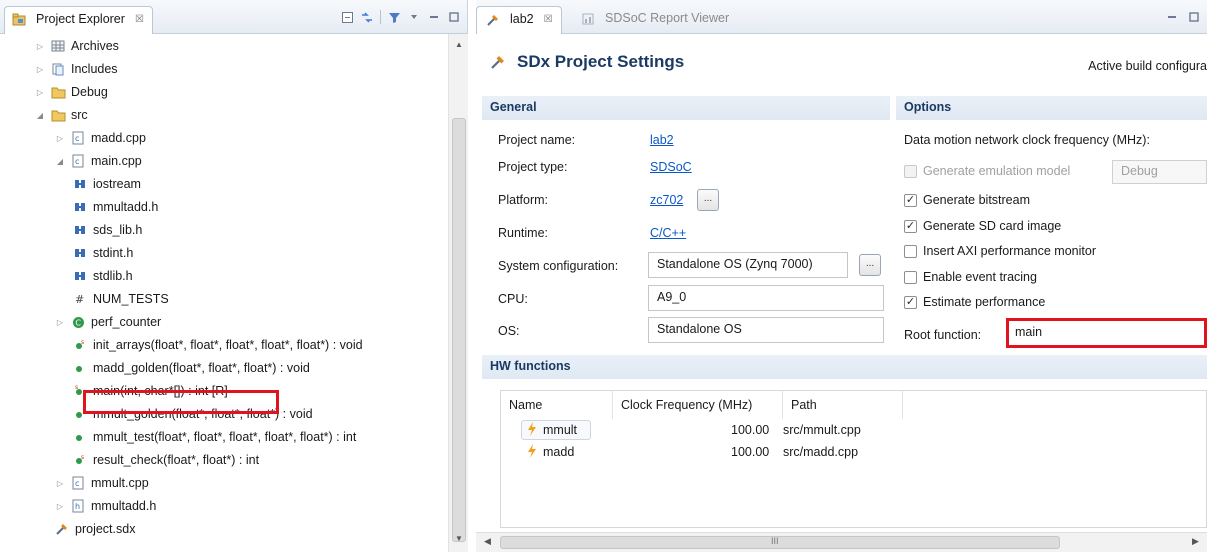 This screenshot has height=552, width=1207. Describe the element at coordinates (78, 322) in the screenshot. I see `class-icon: C` at that location.